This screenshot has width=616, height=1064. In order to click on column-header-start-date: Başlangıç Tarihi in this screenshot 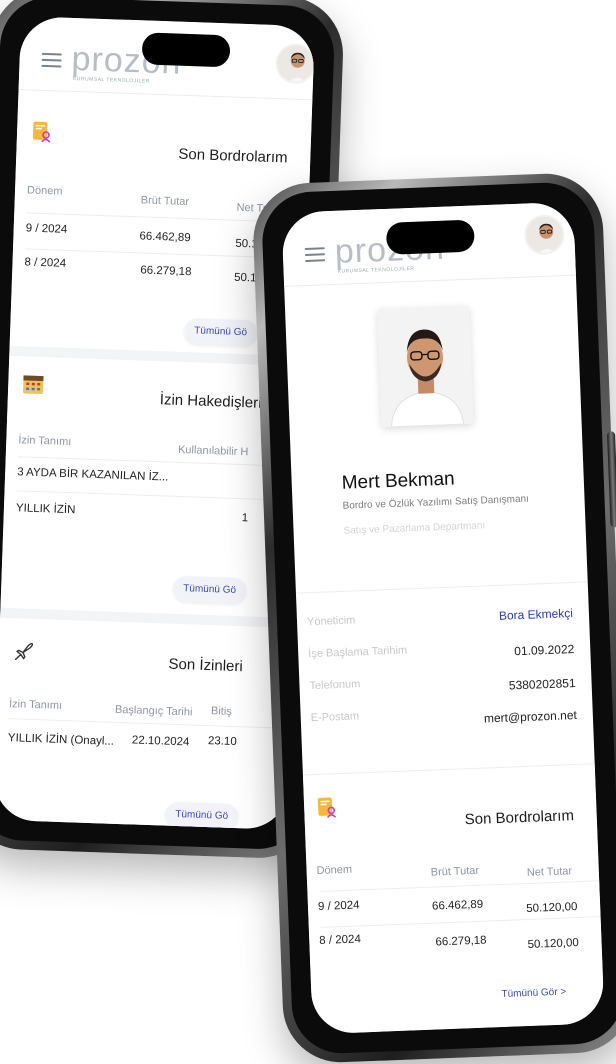, I will do `click(154, 711)`.